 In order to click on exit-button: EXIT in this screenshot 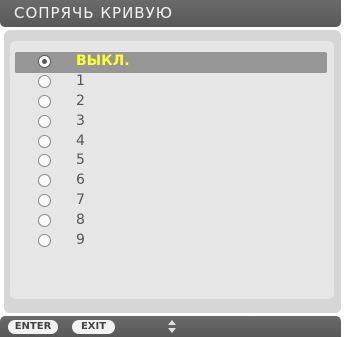, I will do `click(93, 327)`.